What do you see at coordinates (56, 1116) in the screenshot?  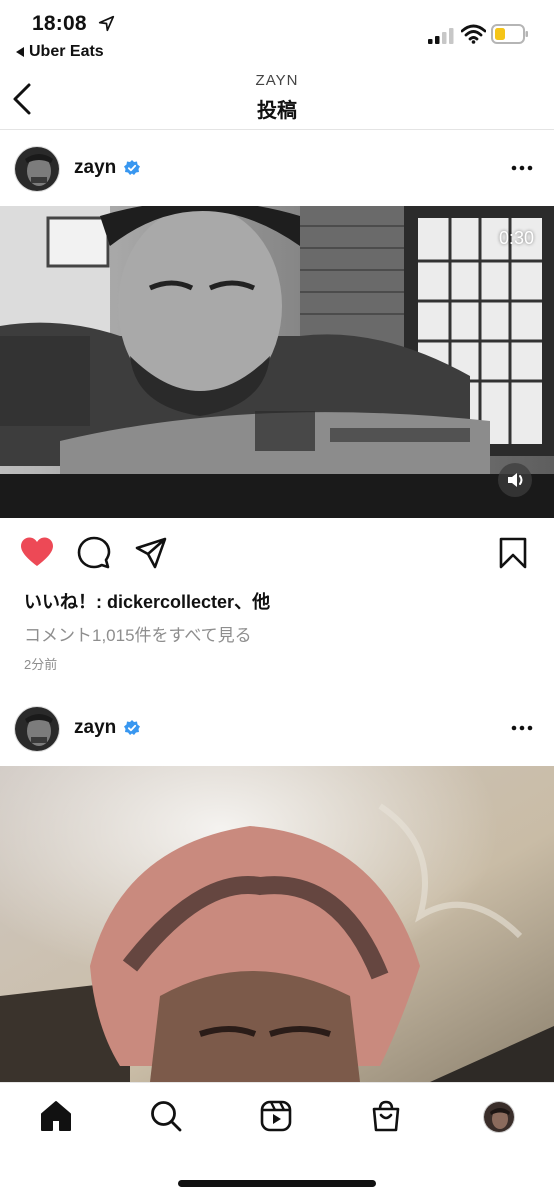 I see `home-icon` at bounding box center [56, 1116].